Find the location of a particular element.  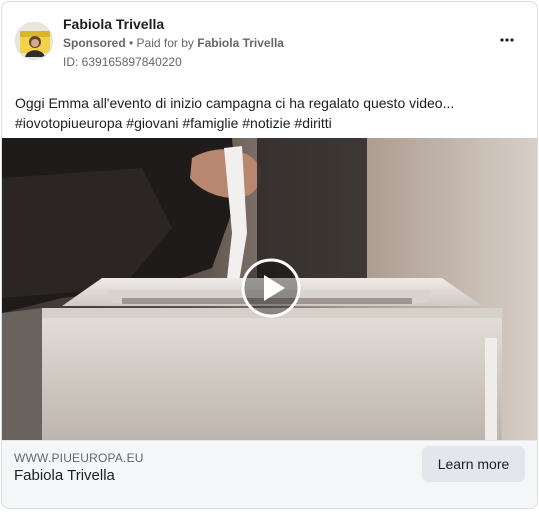

paid-for-prefix: Paid for by is located at coordinates (167, 43).